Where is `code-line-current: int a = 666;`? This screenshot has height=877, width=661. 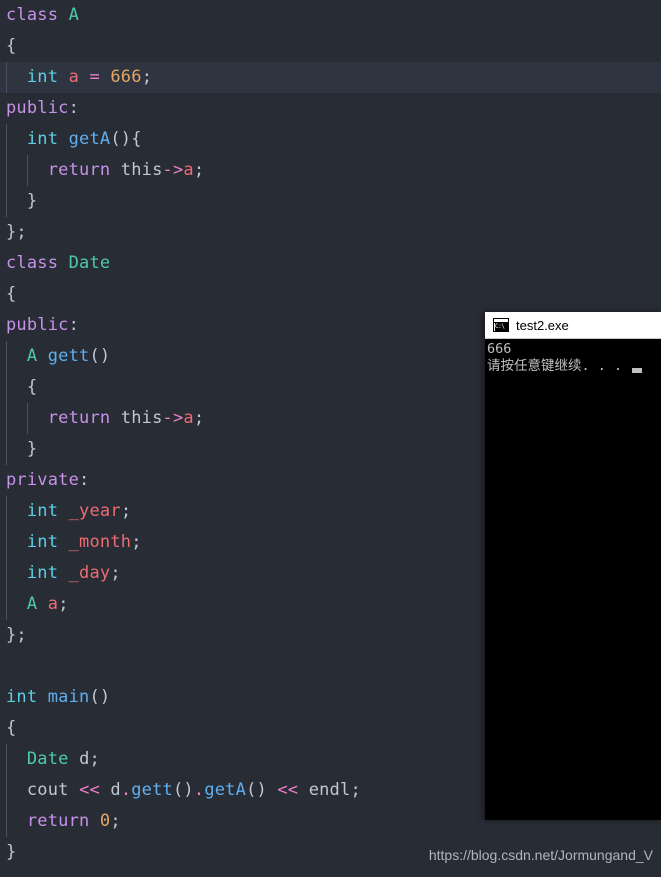 code-line-current: int a = 666; is located at coordinates (330, 77).